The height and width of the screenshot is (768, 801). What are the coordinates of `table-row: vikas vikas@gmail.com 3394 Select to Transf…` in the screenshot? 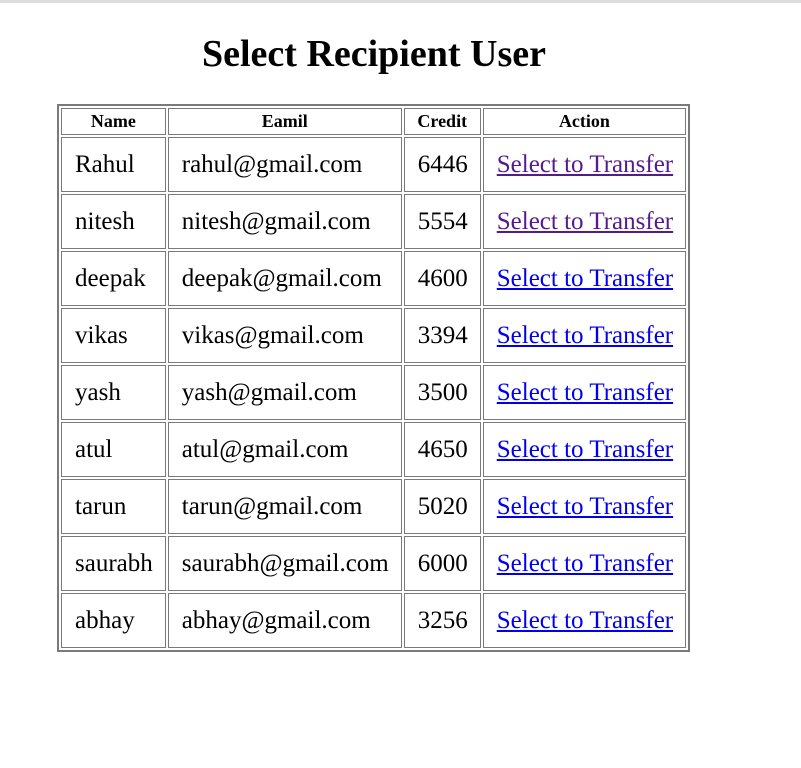 It's located at (374, 335).